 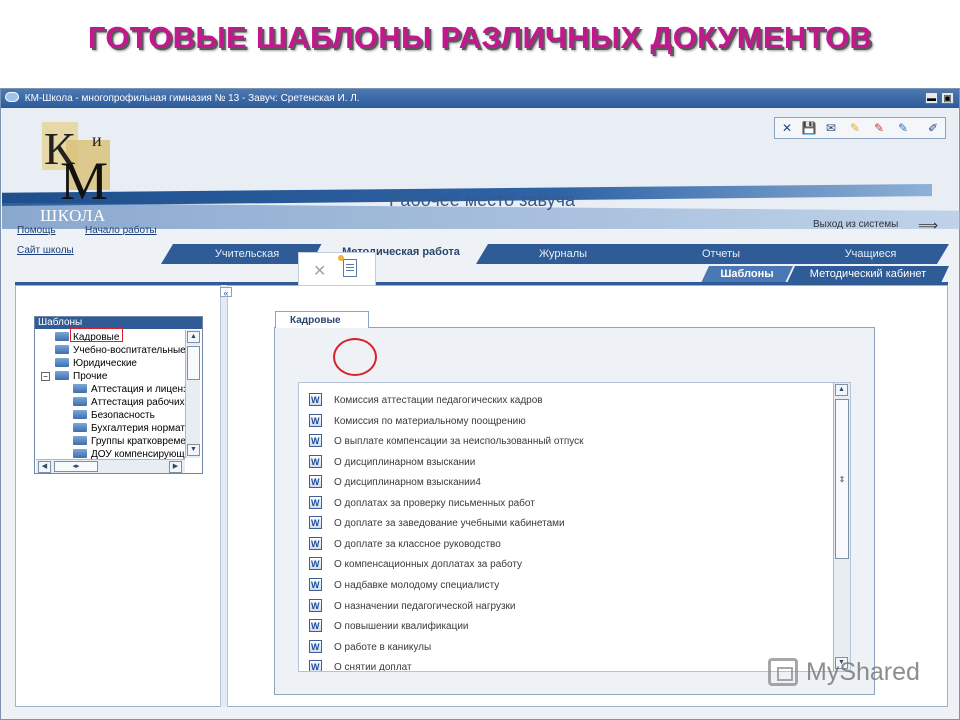 What do you see at coordinates (480, 37) in the screenshot?
I see `slide-title: ГОТОВЫЕ ШАБЛОНЫ РАЗЛИЧНЫХ ДОКУМЕНТОВ` at bounding box center [480, 37].